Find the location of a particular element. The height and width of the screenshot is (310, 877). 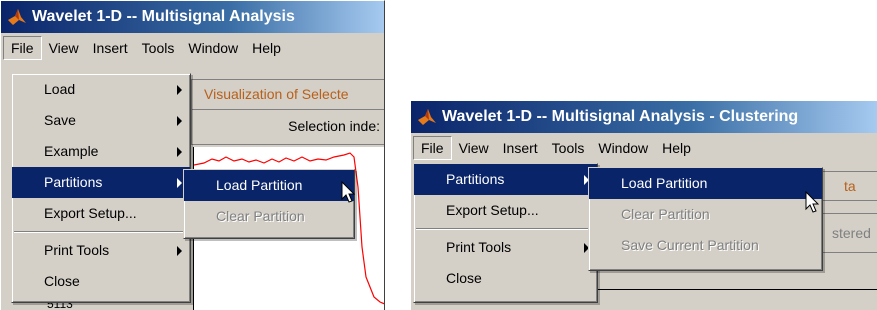

menu-item-save: Save is located at coordinates (101, 120).